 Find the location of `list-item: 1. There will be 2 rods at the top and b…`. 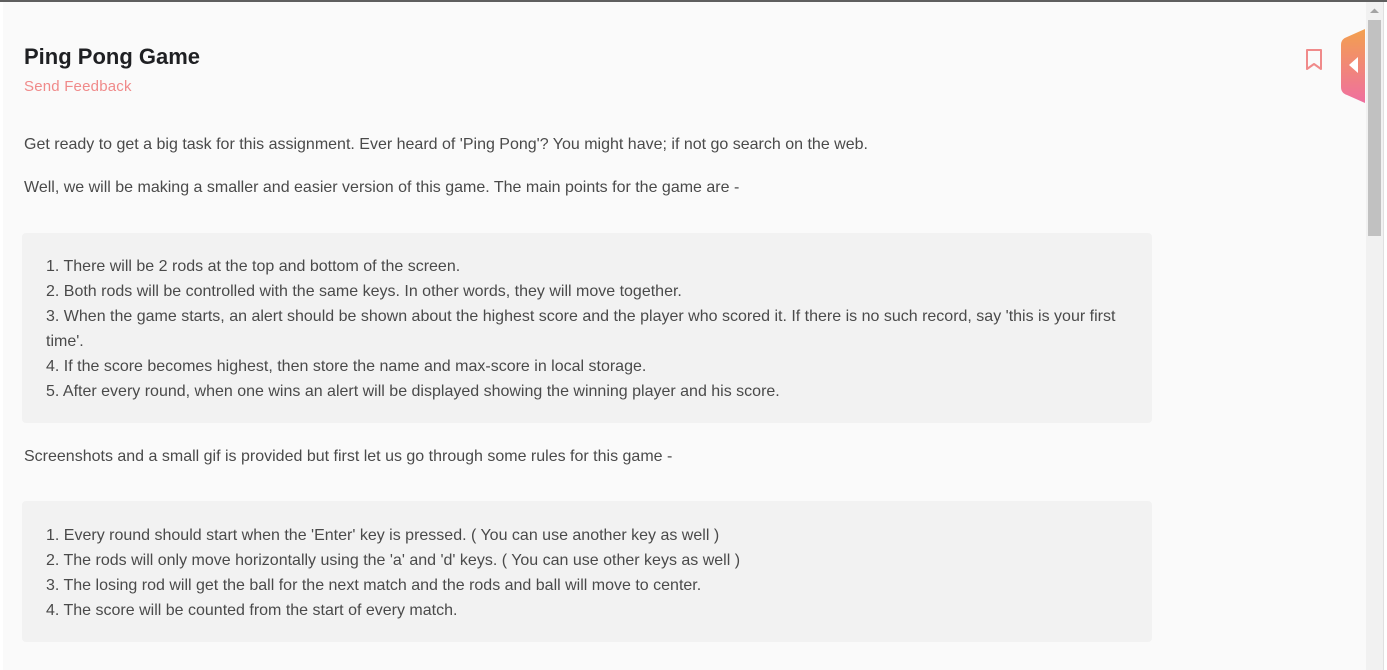

list-item: 1. There will be 2 rods at the top and b… is located at coordinates (253, 266).